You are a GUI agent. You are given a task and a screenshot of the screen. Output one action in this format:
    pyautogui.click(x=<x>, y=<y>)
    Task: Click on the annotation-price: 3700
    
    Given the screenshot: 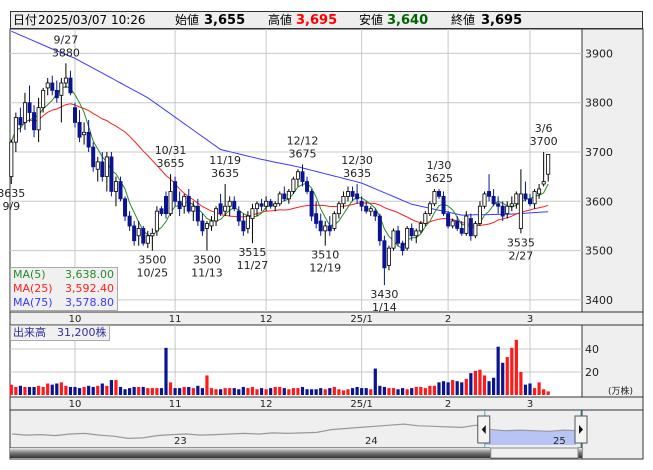 What is the action you would take?
    pyautogui.click(x=544, y=141)
    